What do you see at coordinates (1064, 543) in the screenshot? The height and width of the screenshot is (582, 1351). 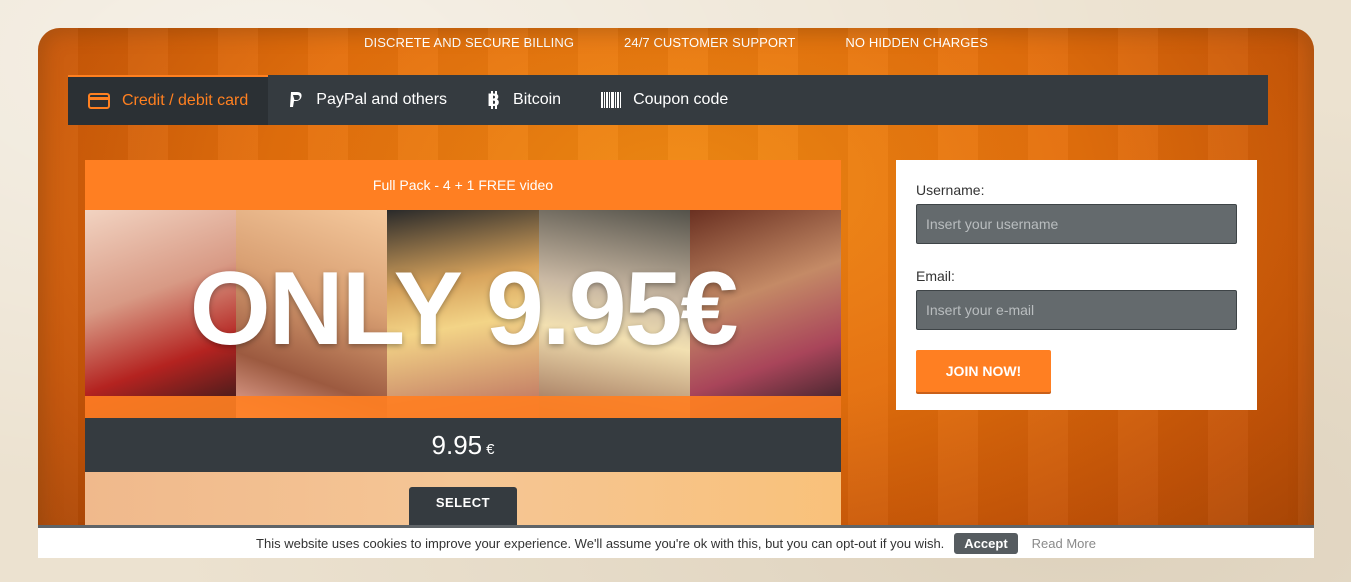 I see `read-more-link: Read More` at bounding box center [1064, 543].